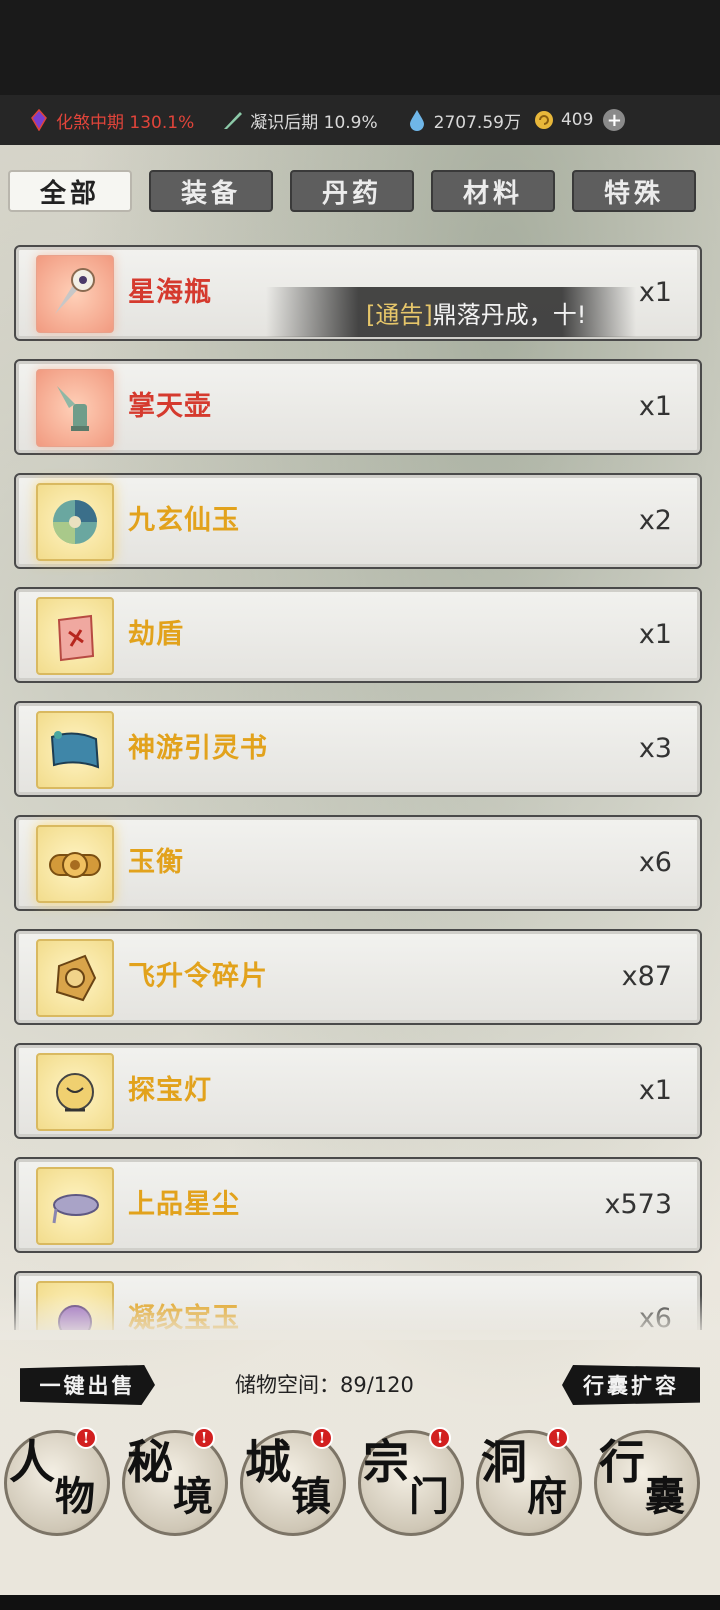  I want to click on item-name: 星海瓶, so click(170, 292).